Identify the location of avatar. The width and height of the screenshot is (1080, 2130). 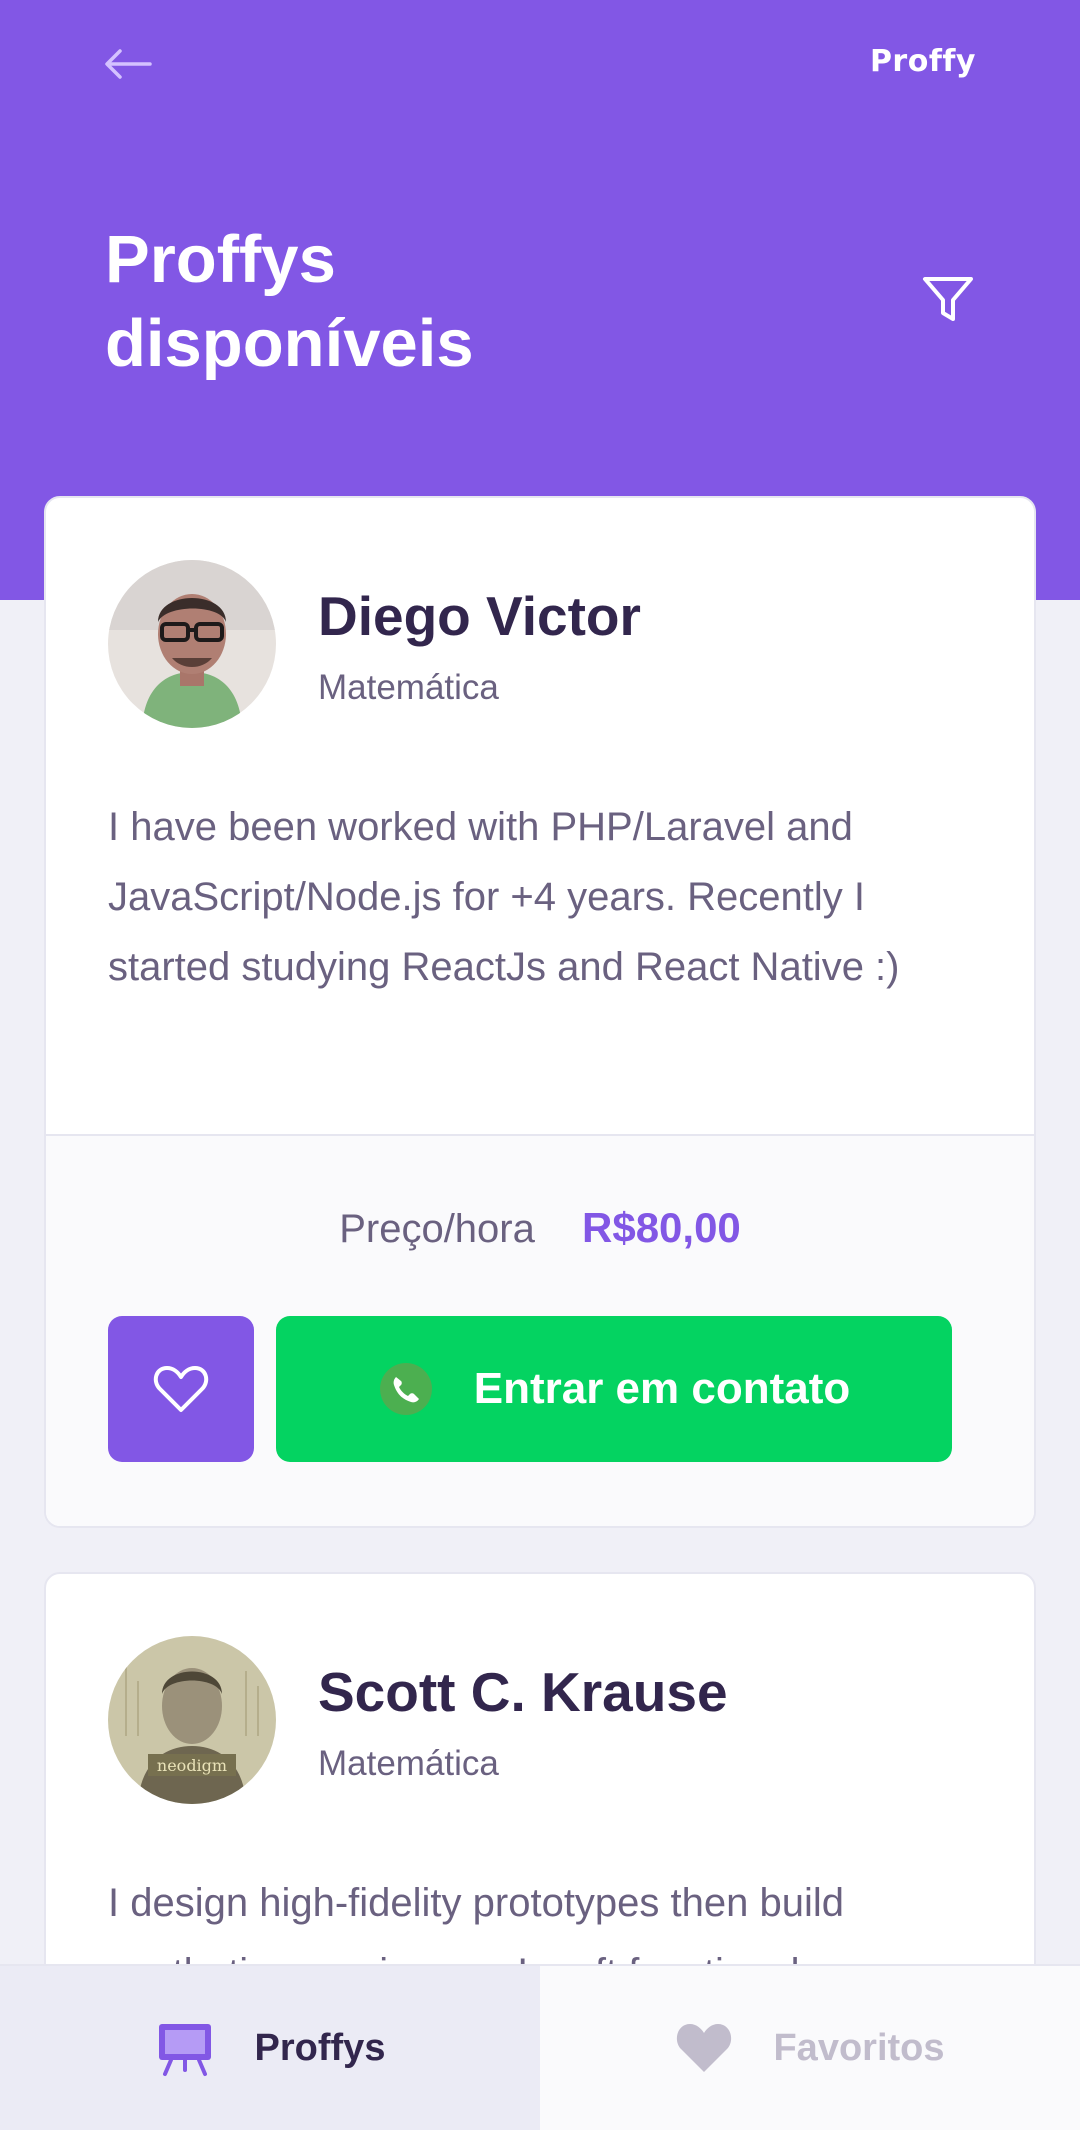
(192, 644).